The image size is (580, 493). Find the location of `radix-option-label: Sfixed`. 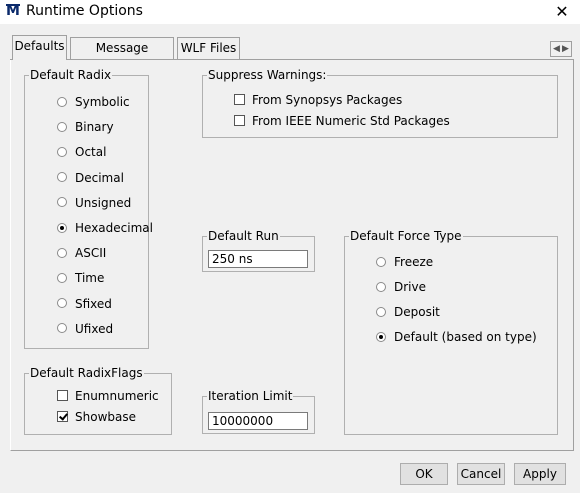

radix-option-label: Sfixed is located at coordinates (93, 303).